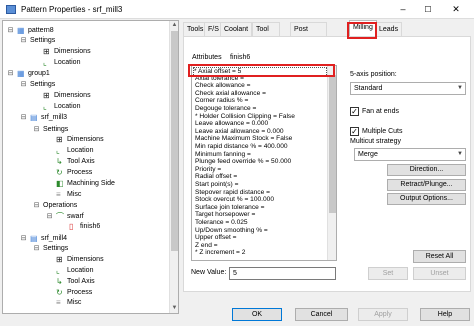 This screenshot has height=326, width=474. I want to click on list-scrollbar, so click(331, 163).